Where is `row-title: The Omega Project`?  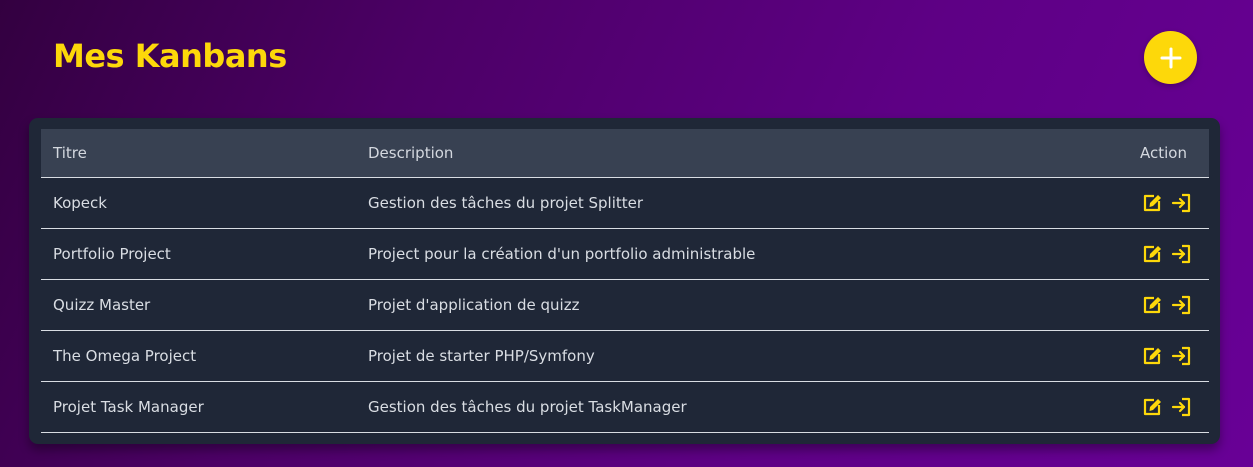 row-title: The Omega Project is located at coordinates (204, 356).